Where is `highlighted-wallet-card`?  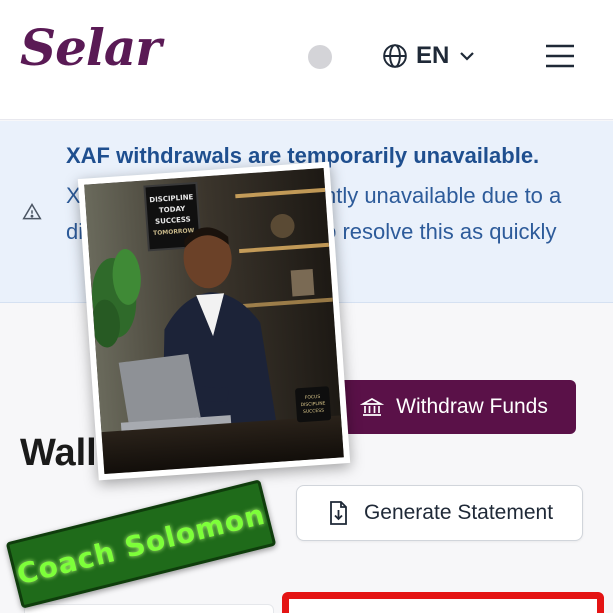
highlighted-wallet-card is located at coordinates (443, 602).